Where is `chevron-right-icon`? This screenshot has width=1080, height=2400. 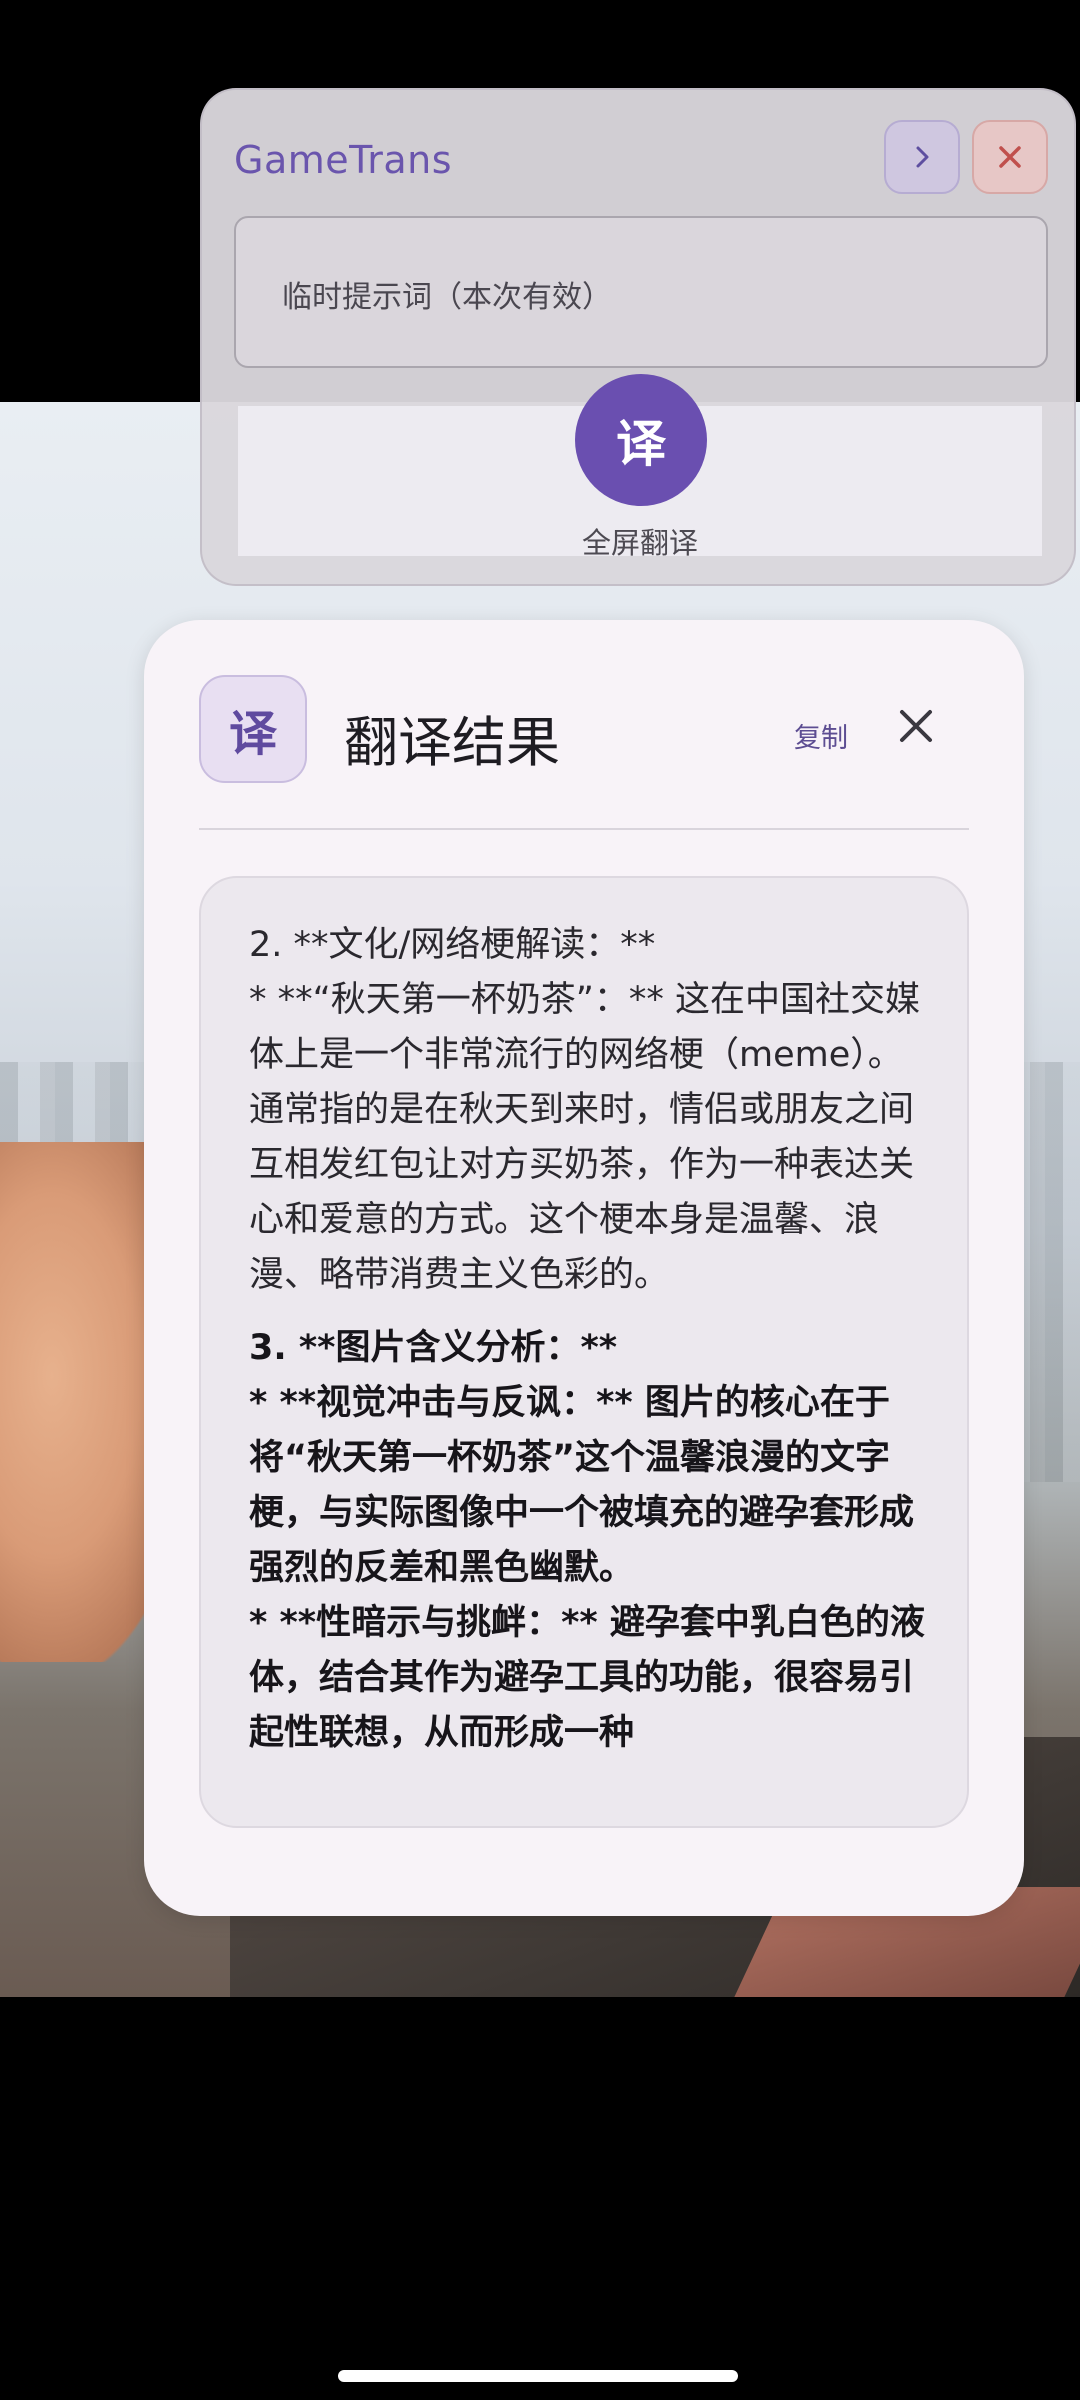 chevron-right-icon is located at coordinates (922, 157).